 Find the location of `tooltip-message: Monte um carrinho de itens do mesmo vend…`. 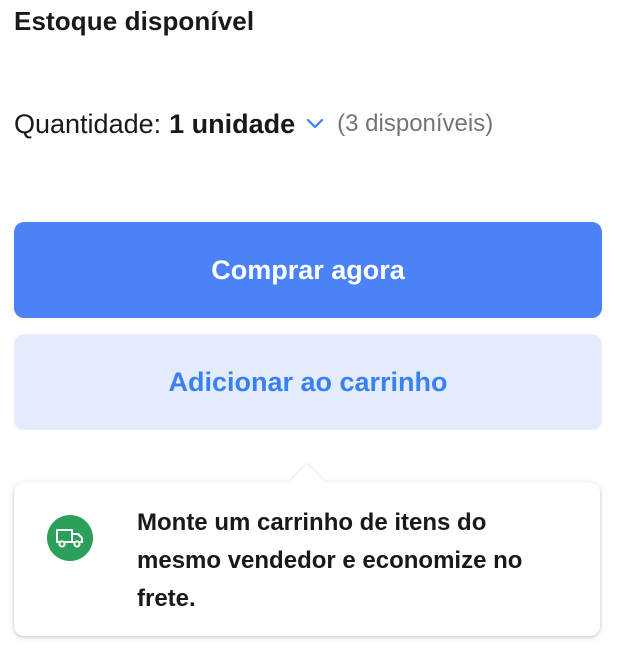

tooltip-message: Monte um carrinho de itens do mesmo vend… is located at coordinates (330, 560).